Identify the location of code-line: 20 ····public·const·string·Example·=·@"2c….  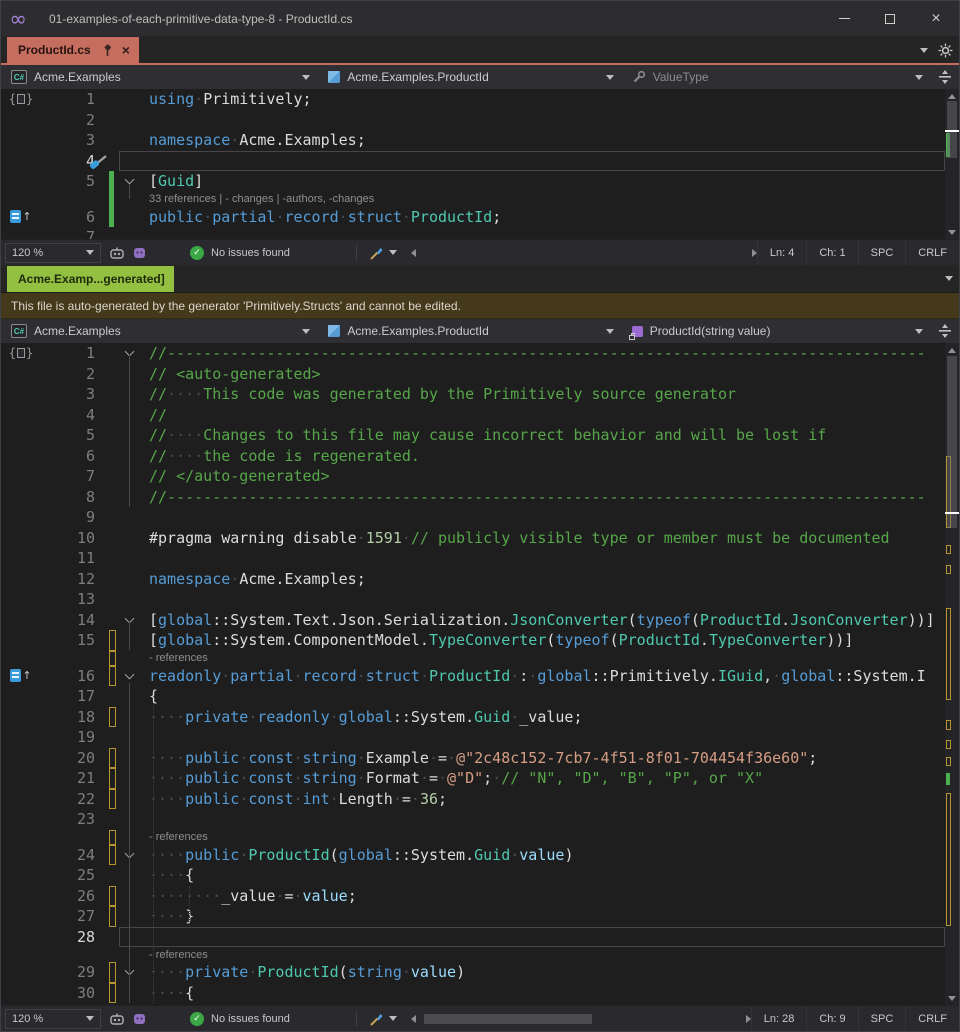
(480, 758).